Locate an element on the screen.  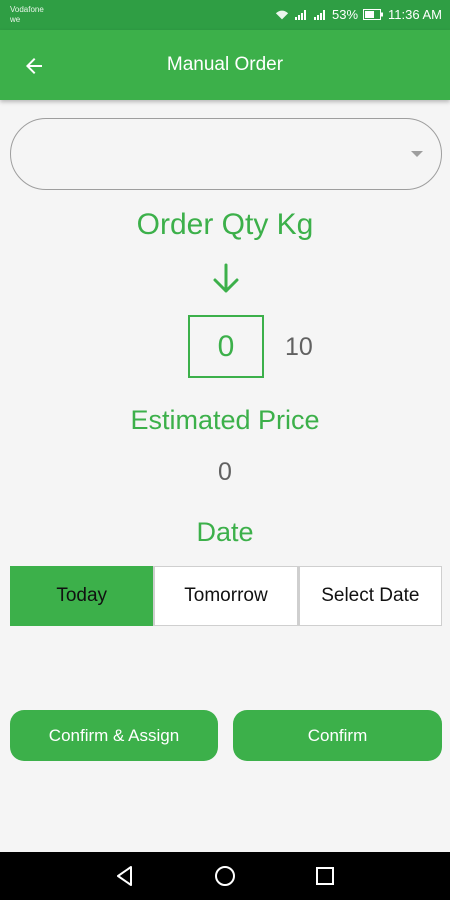
arrow-down-icon is located at coordinates (226, 278).